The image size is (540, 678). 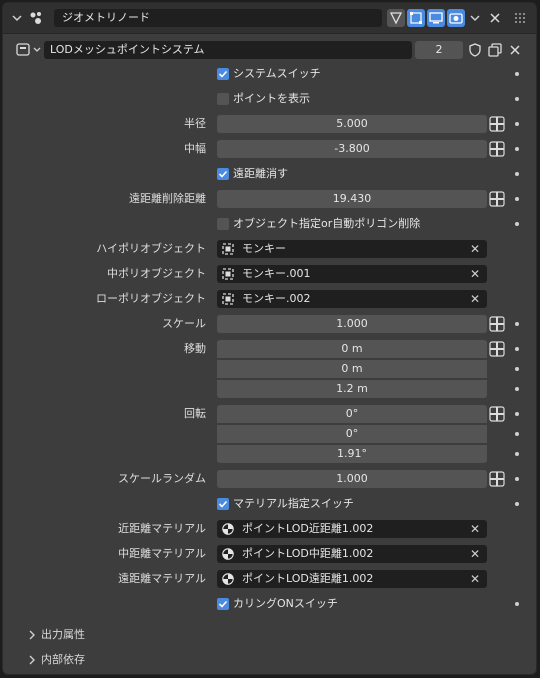 What do you see at coordinates (17, 19) in the screenshot?
I see `collapse-chevron-icon` at bounding box center [17, 19].